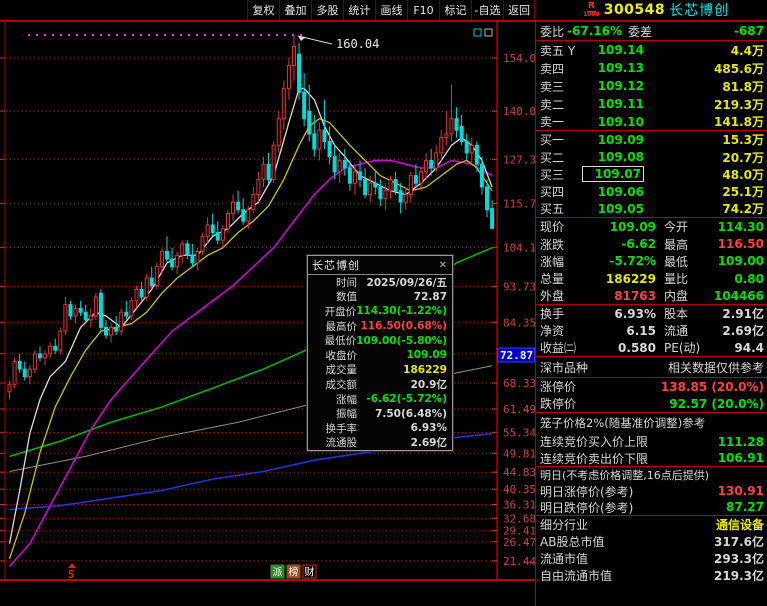 This screenshot has height=606, width=767. What do you see at coordinates (552, 68) in the screenshot?
I see `ask-label: 卖四` at bounding box center [552, 68].